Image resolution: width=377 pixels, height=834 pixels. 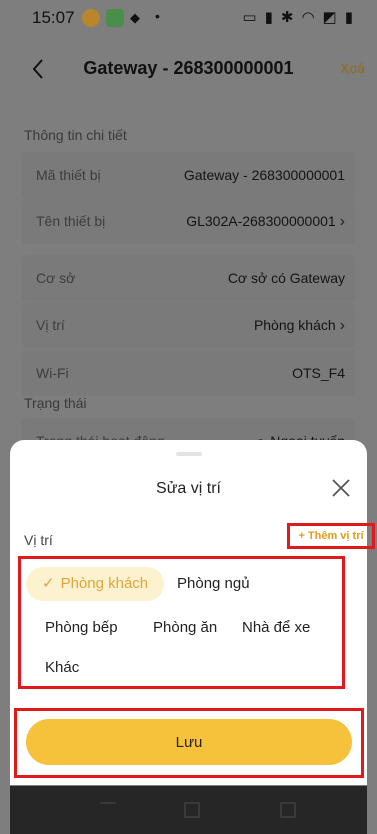 What do you see at coordinates (52, 373) in the screenshot?
I see `row-label: Wi-Fi` at bounding box center [52, 373].